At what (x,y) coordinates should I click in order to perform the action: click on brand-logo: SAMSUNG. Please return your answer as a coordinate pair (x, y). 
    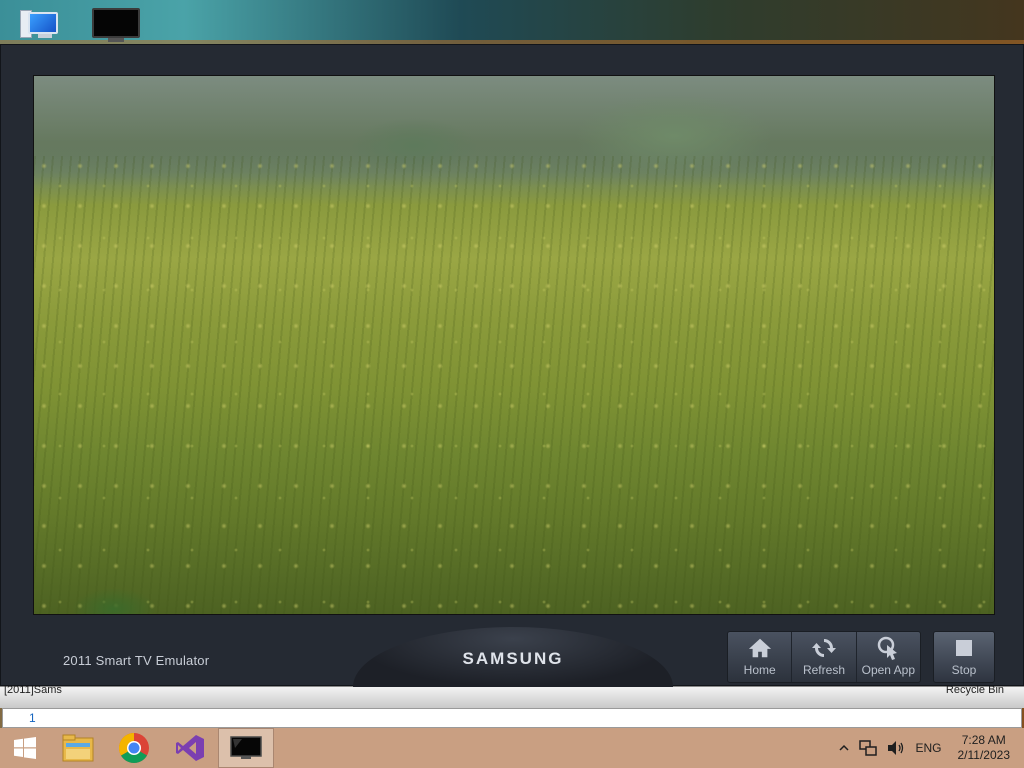
    Looking at the image, I should click on (513, 658).